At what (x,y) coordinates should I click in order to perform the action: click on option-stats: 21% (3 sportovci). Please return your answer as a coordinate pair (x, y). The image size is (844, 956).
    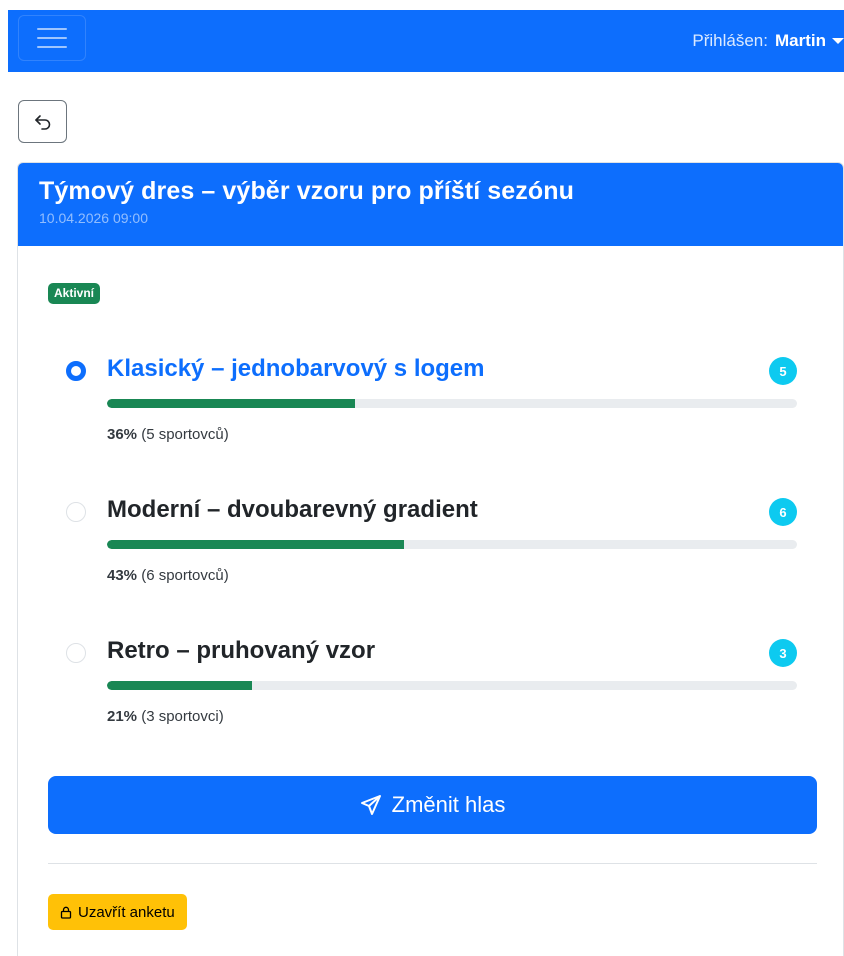
    Looking at the image, I should click on (165, 716).